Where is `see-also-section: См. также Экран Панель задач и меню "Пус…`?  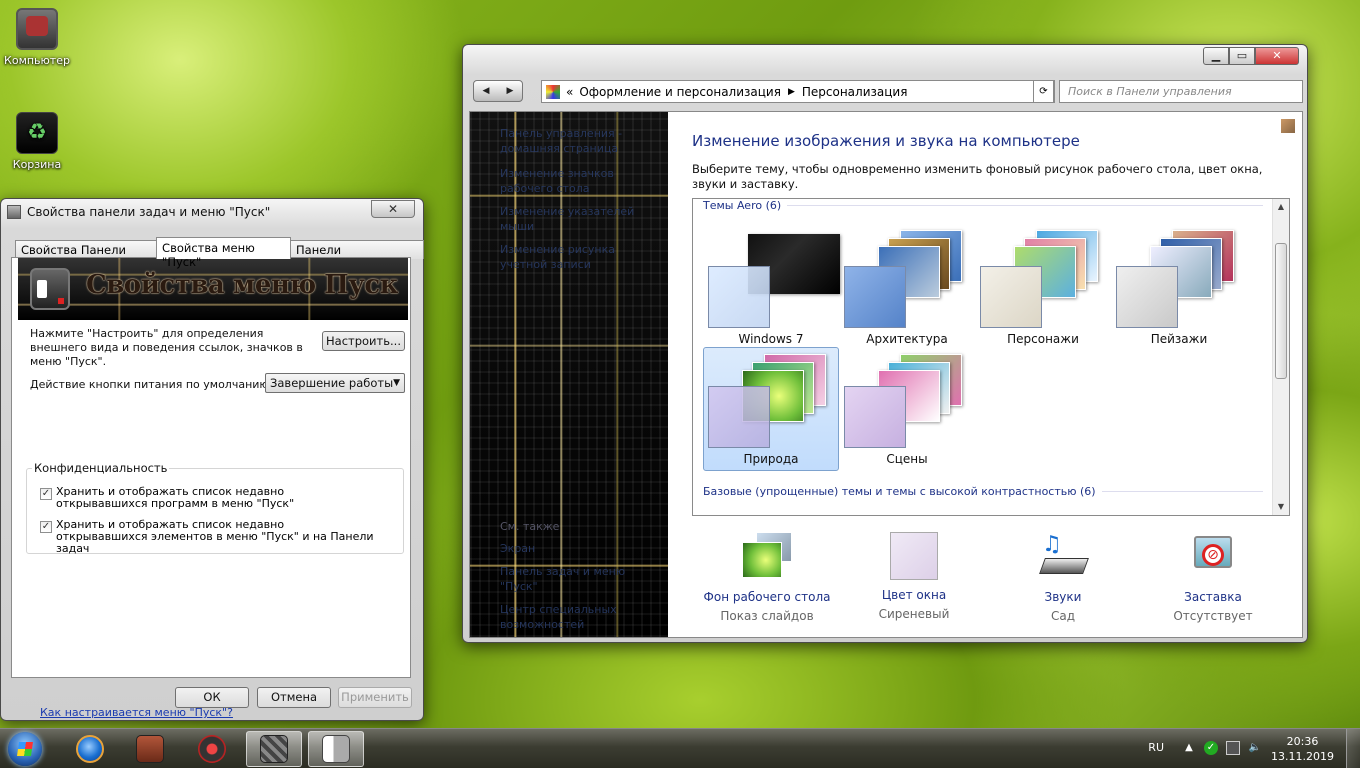
see-also-section: См. также Экран Панель задач и меню "Пус… is located at coordinates (569, 576).